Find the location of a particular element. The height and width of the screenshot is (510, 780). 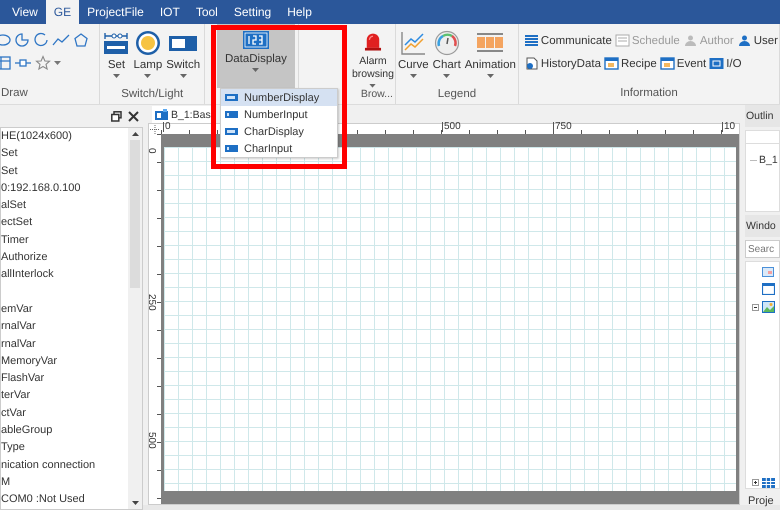

group-label: Switch/Light is located at coordinates (152, 95).